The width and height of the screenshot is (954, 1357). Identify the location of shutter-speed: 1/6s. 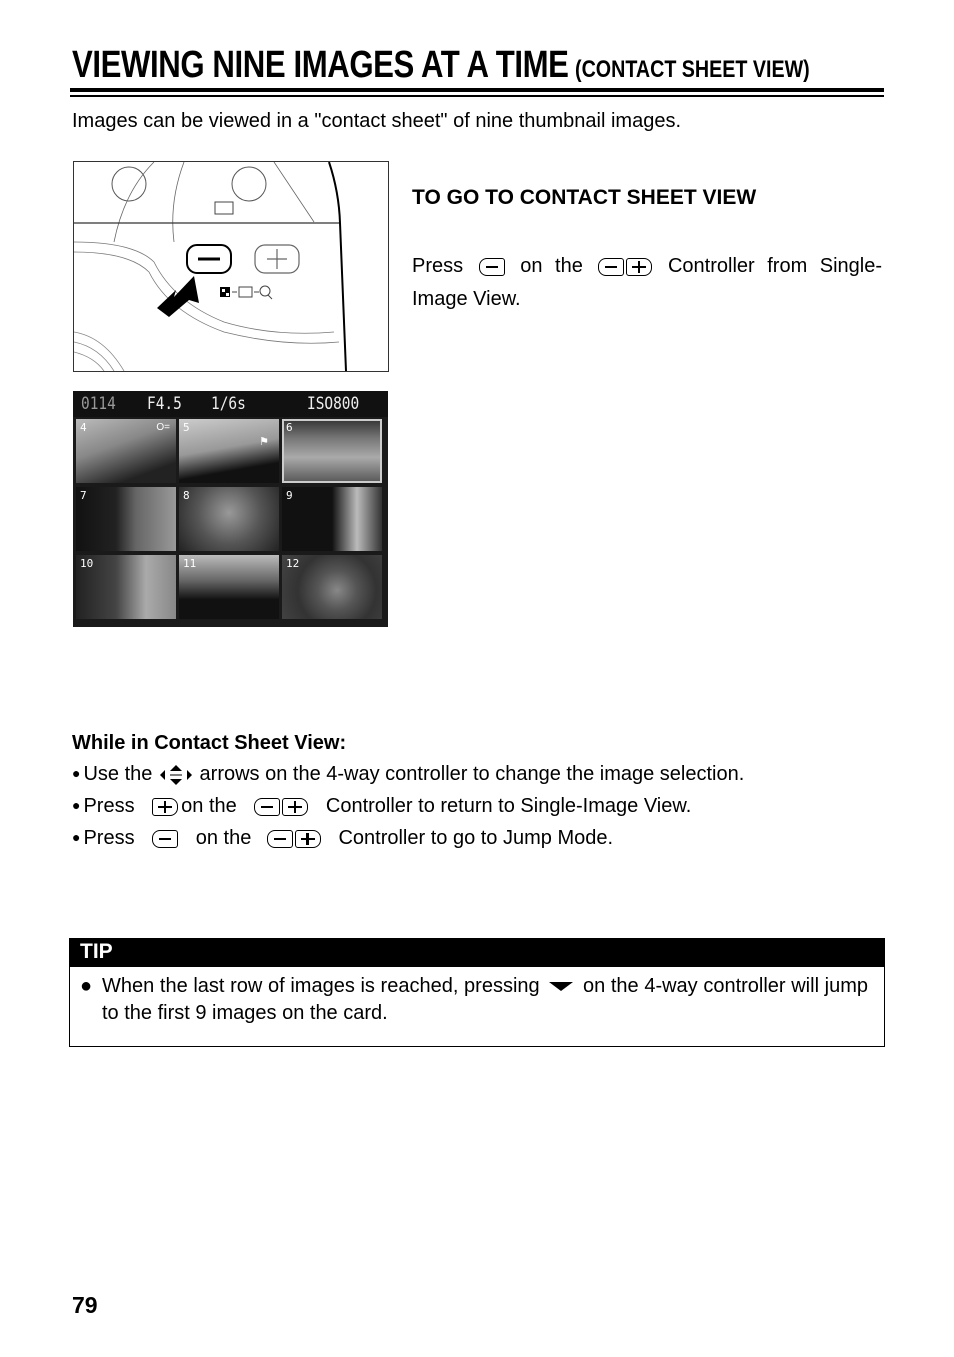
(228, 404).